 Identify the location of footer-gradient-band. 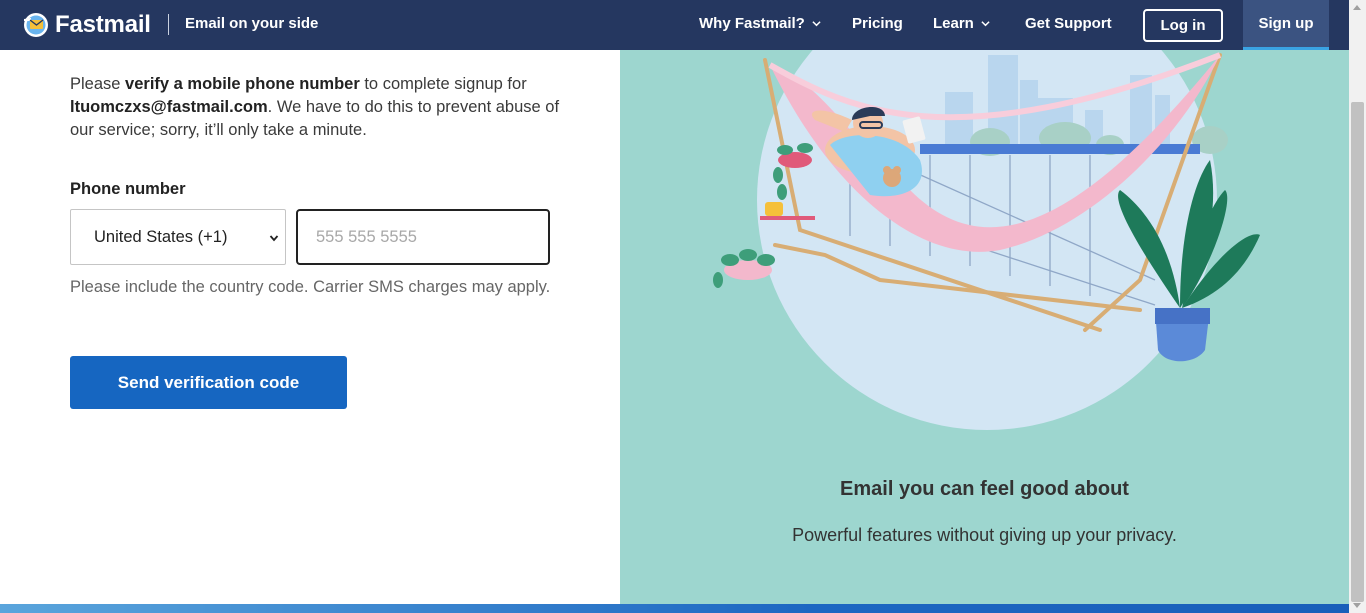
(674, 608).